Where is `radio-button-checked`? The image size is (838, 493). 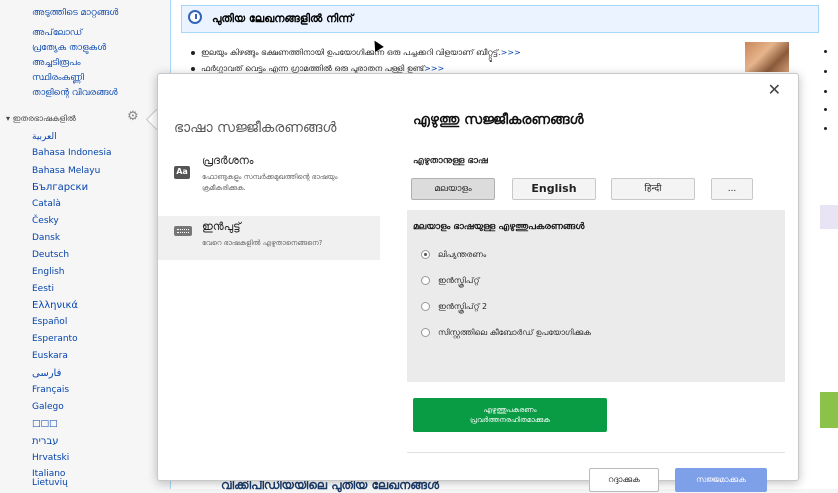 radio-button-checked is located at coordinates (425, 254).